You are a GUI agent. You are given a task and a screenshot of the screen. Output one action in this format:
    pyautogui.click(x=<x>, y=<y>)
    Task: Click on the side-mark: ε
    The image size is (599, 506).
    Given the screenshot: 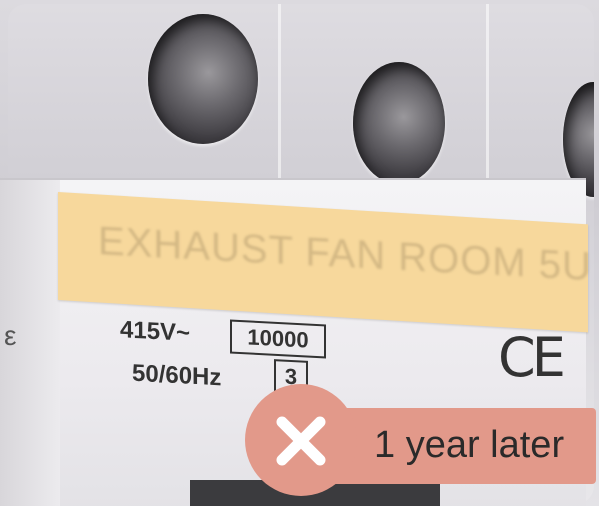 What is the action you would take?
    pyautogui.click(x=10, y=335)
    